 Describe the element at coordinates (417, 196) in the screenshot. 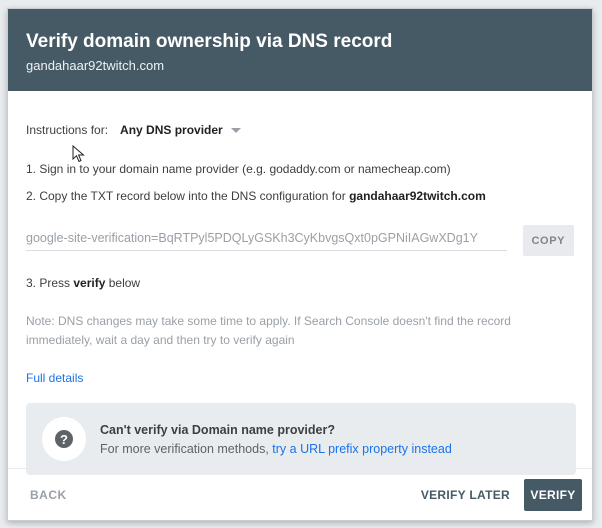

I see `step-2-domain: gandahaar92twitch.com` at that location.